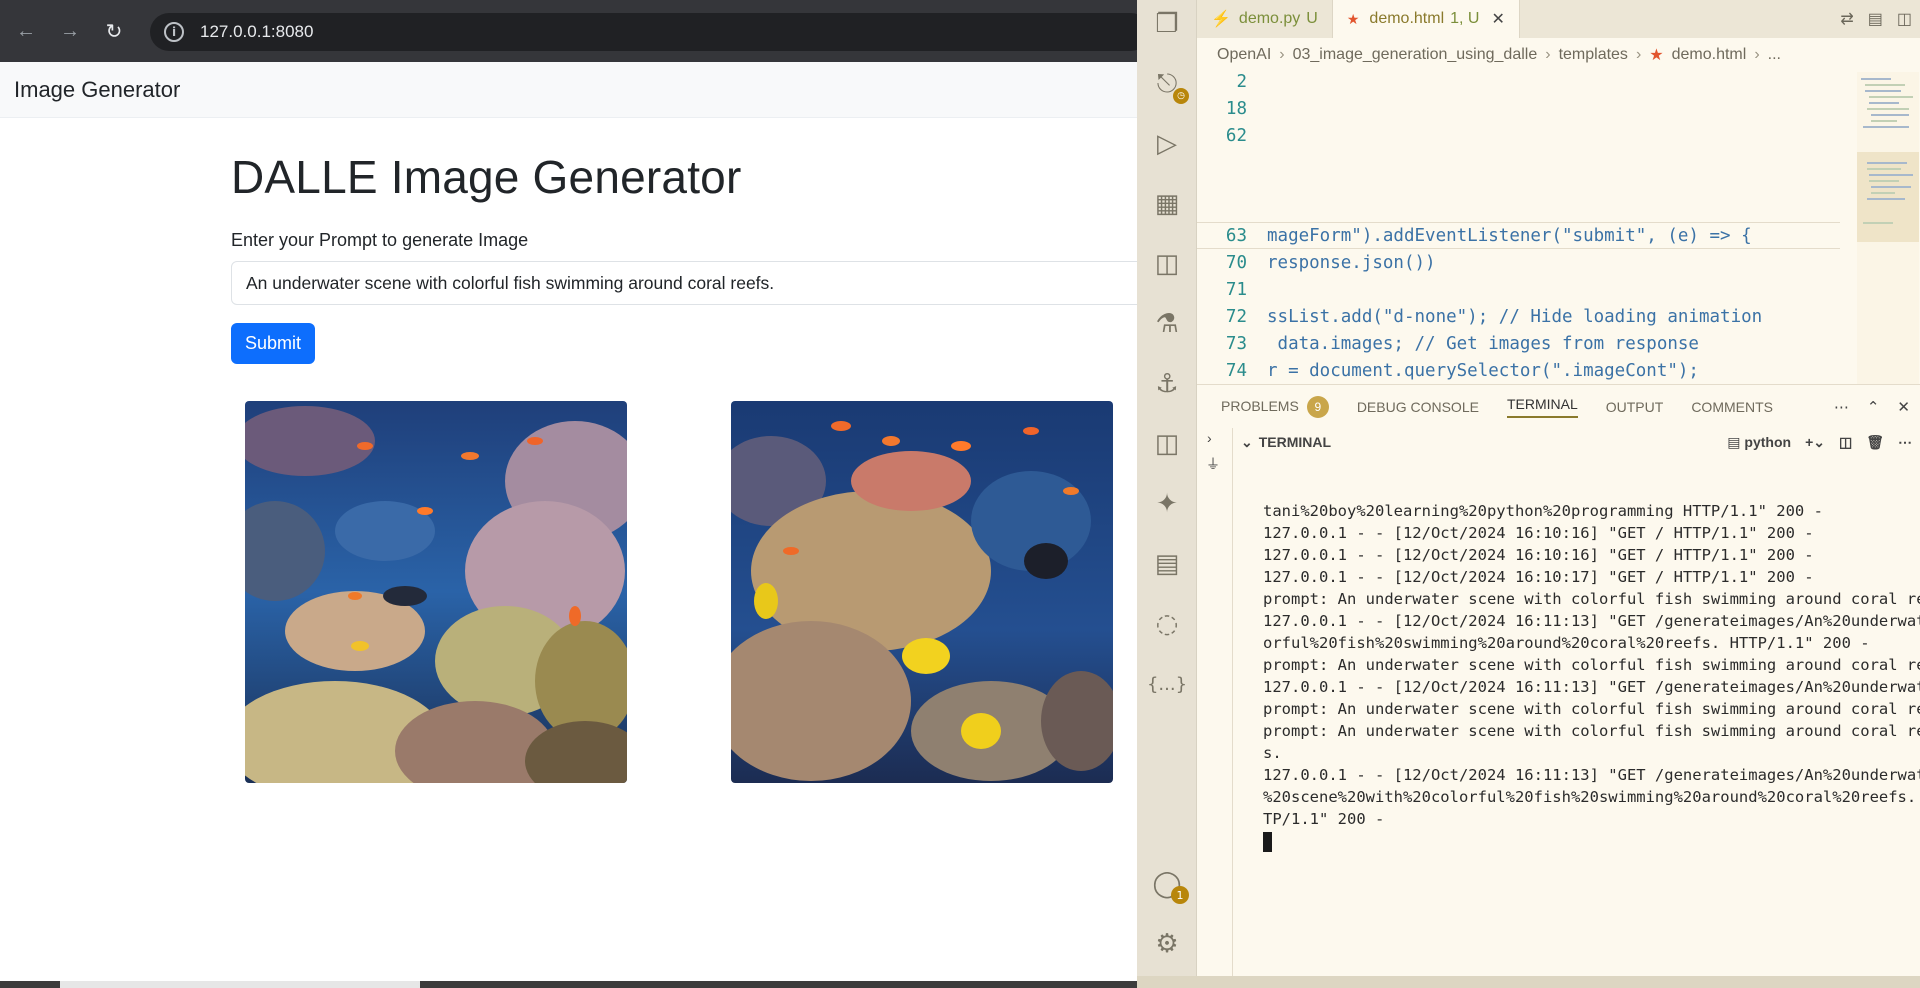 Image resolution: width=1920 pixels, height=988 pixels. I want to click on minimap, so click(1888, 228).